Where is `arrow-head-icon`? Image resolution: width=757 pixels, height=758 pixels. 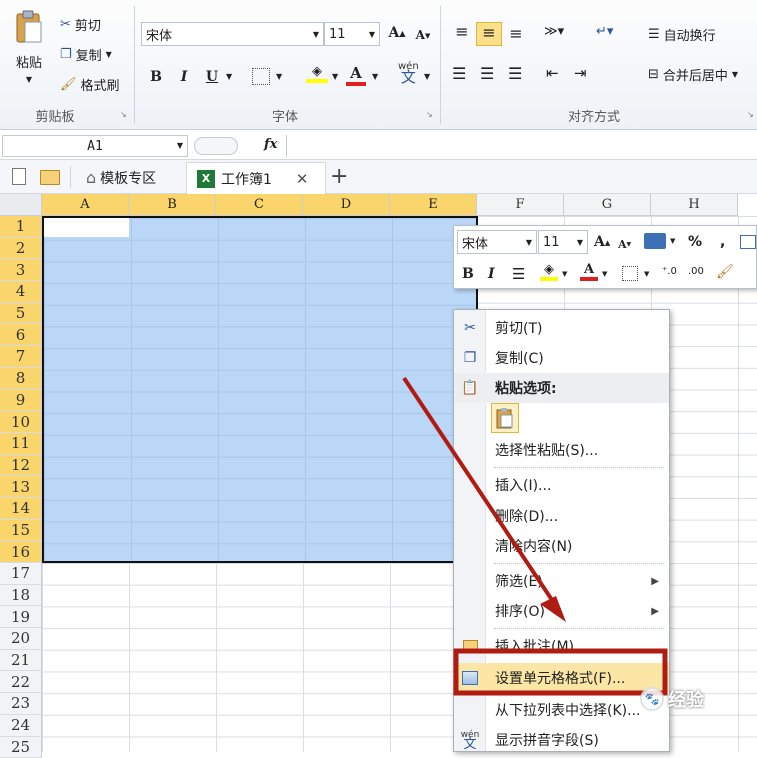 arrow-head-icon is located at coordinates (553, 609).